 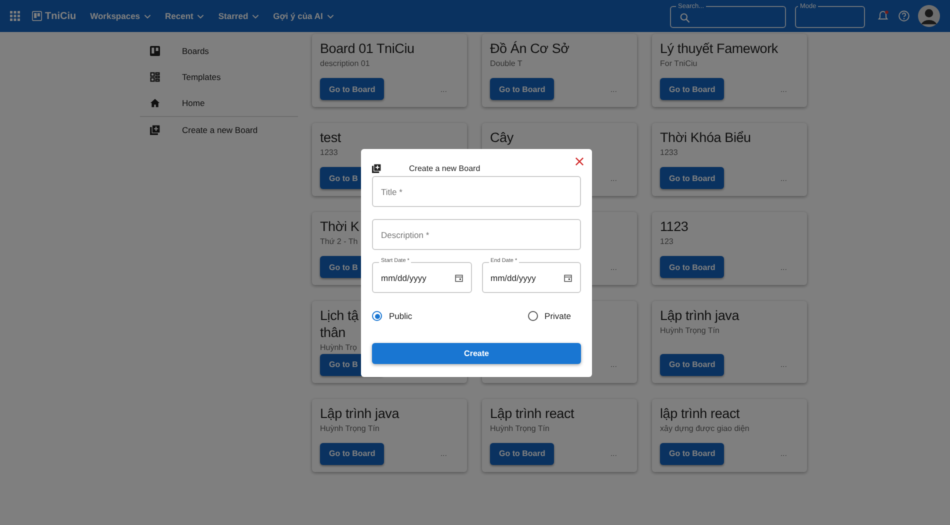 What do you see at coordinates (15, 16) in the screenshot?
I see `apps-grid-icon` at bounding box center [15, 16].